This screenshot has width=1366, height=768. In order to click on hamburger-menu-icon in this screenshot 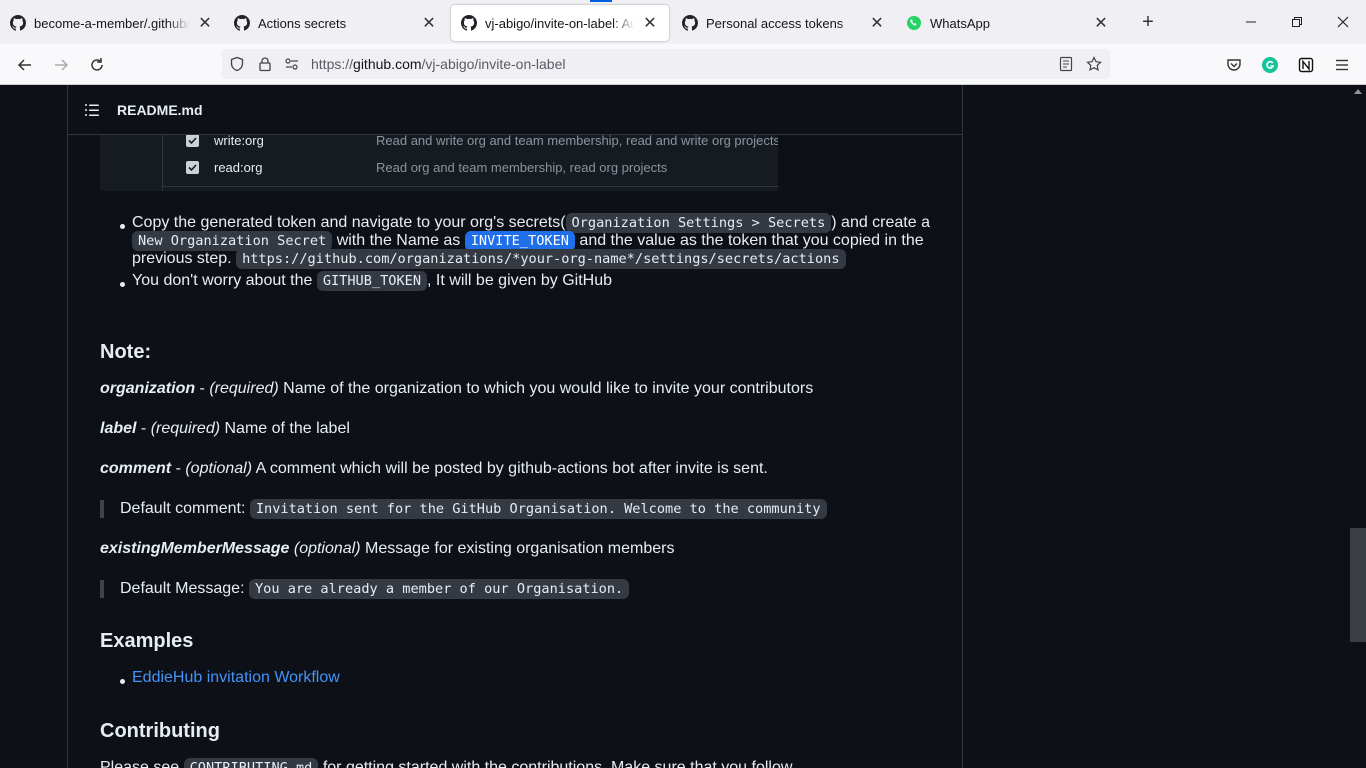, I will do `click(1342, 65)`.